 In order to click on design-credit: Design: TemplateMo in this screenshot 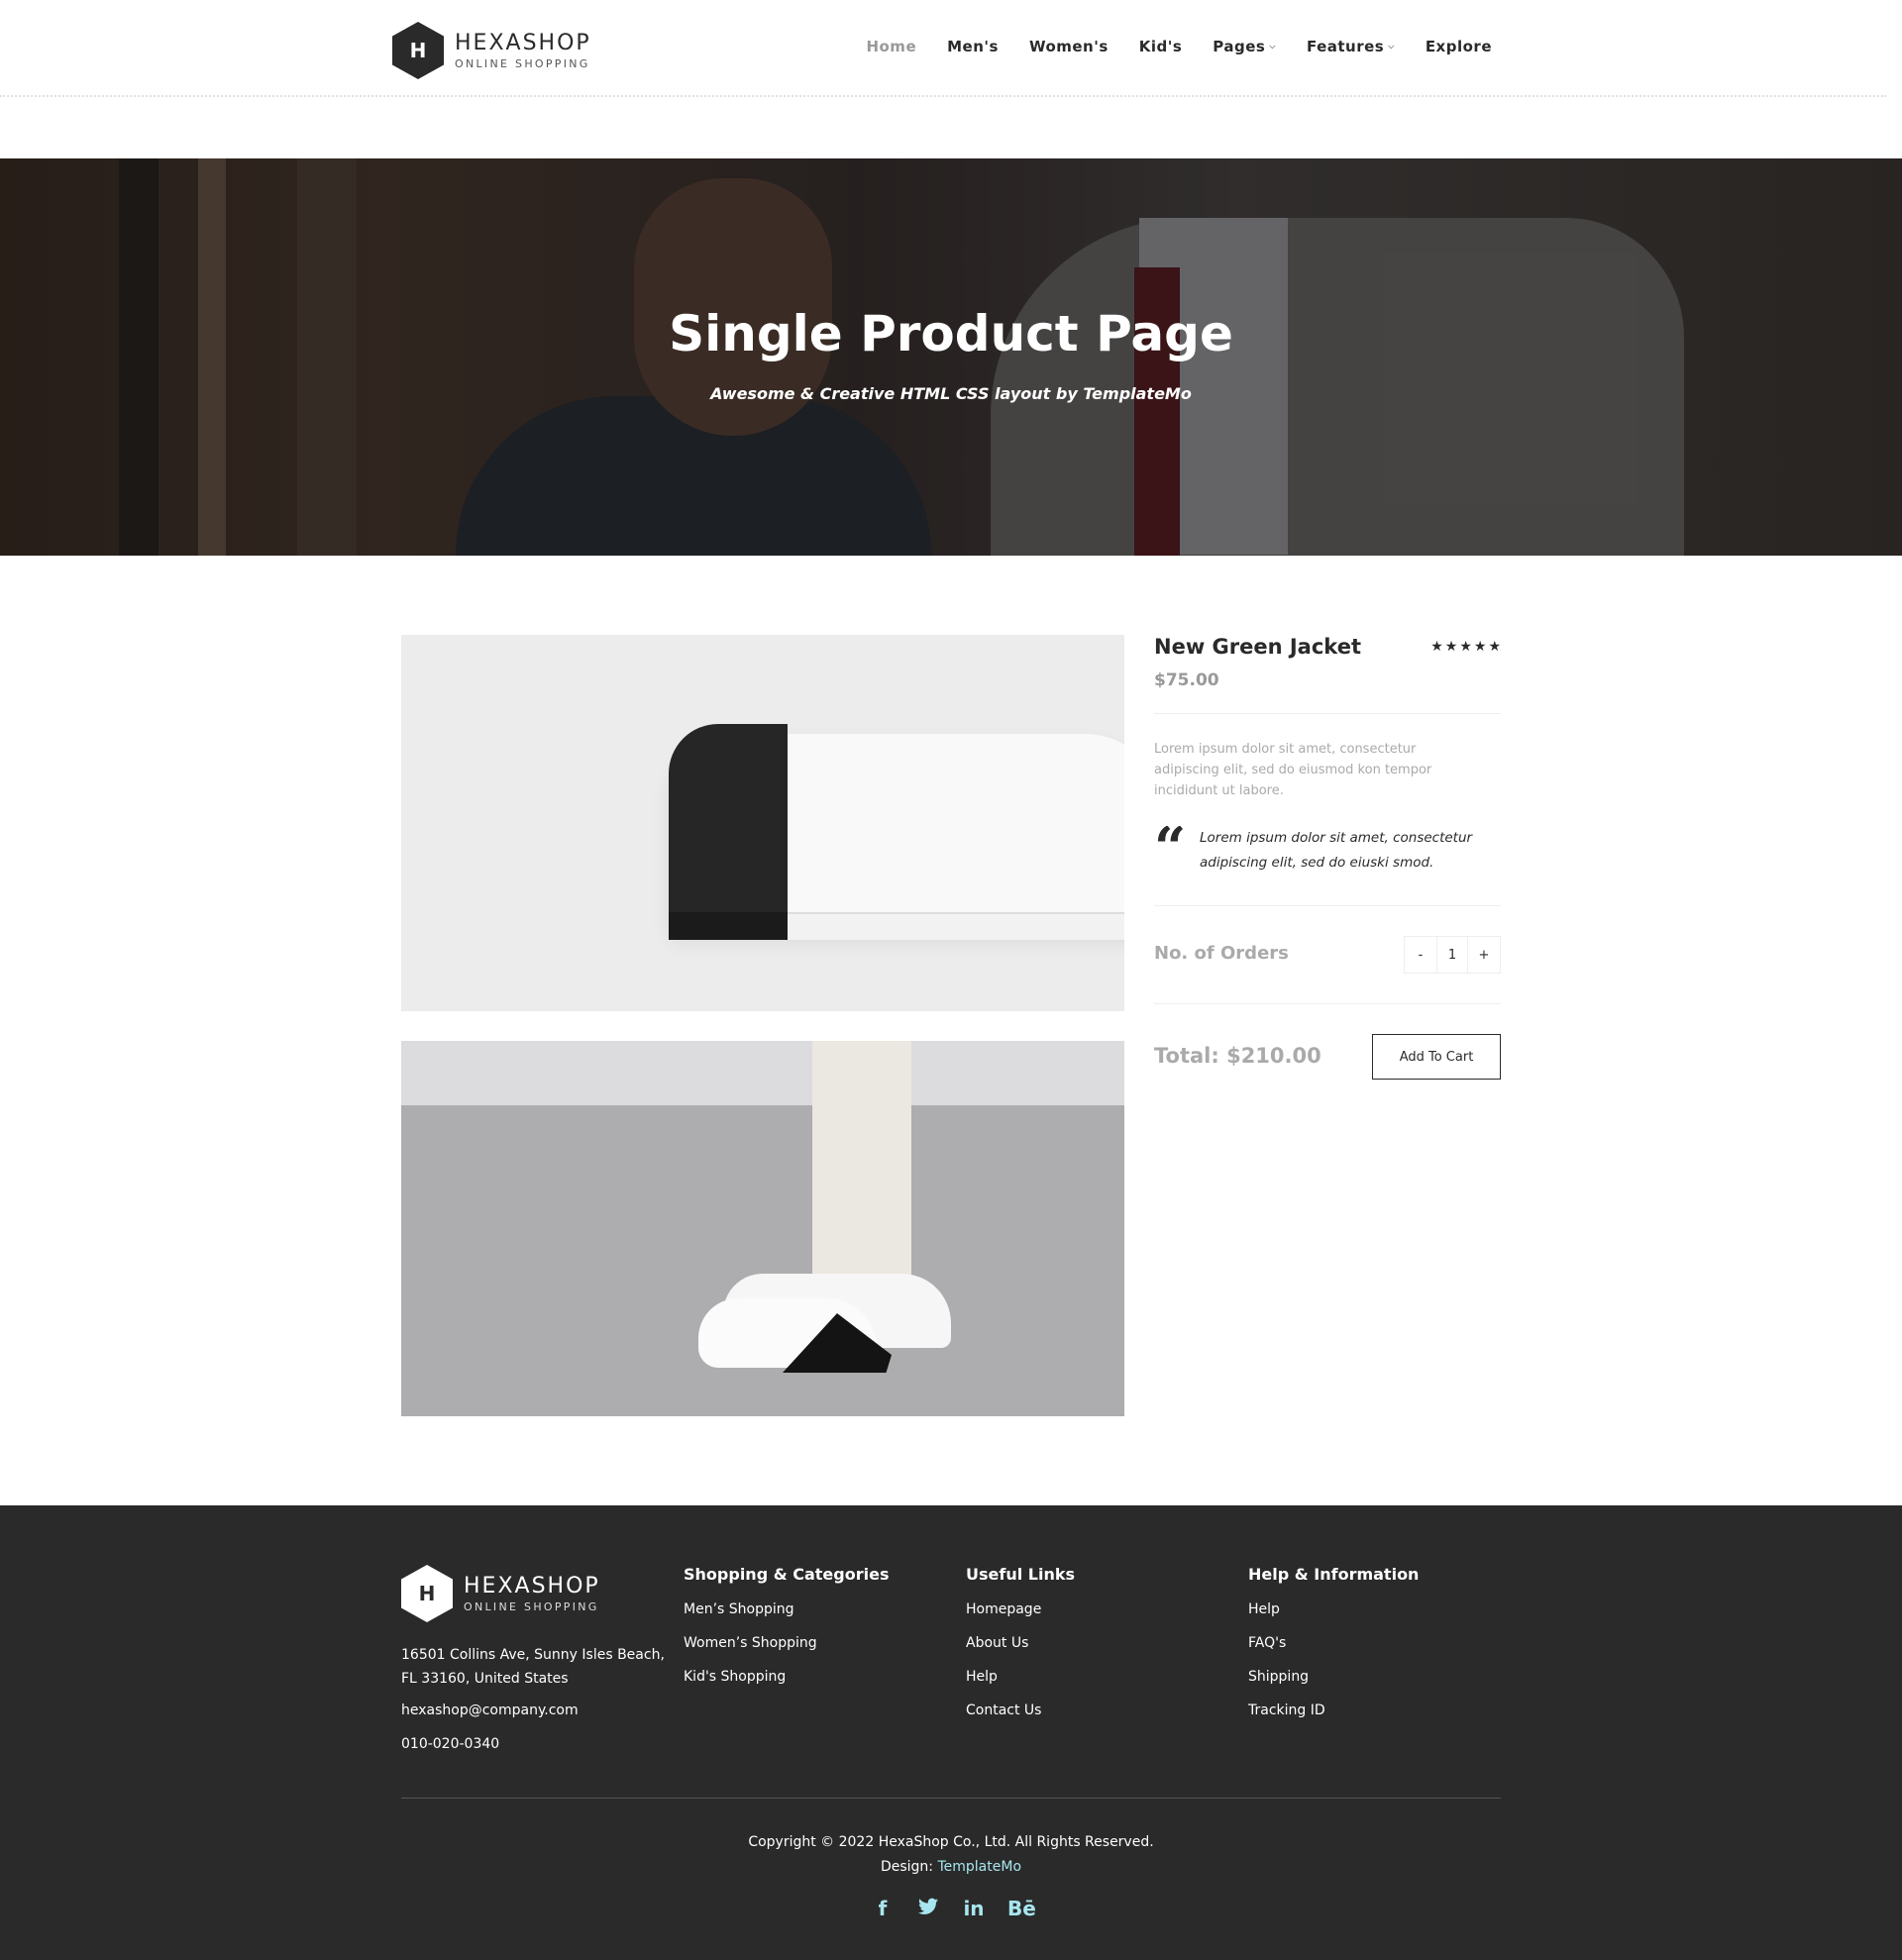, I will do `click(951, 1868)`.